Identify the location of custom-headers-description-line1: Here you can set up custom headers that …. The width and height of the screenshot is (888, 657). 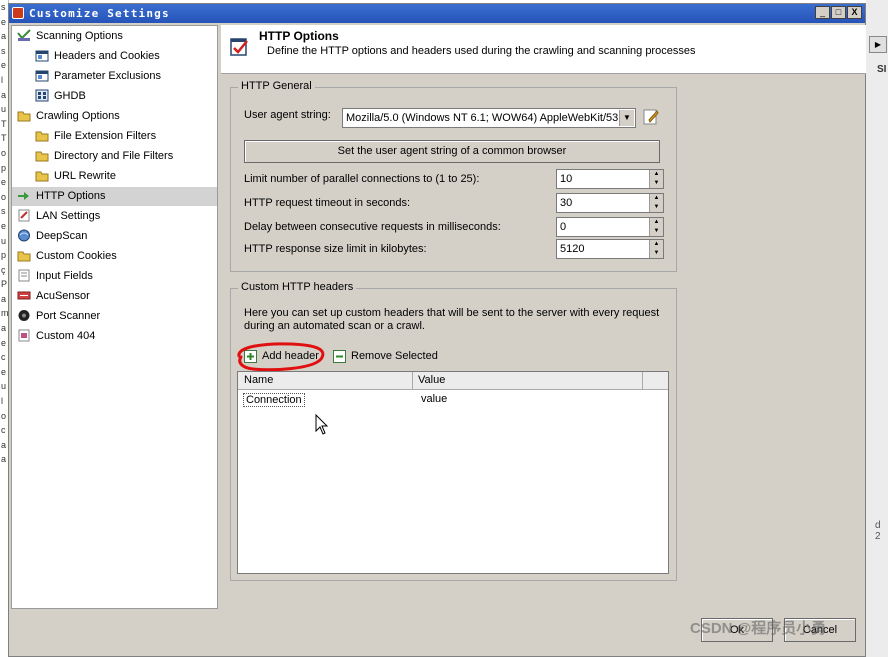
(452, 313).